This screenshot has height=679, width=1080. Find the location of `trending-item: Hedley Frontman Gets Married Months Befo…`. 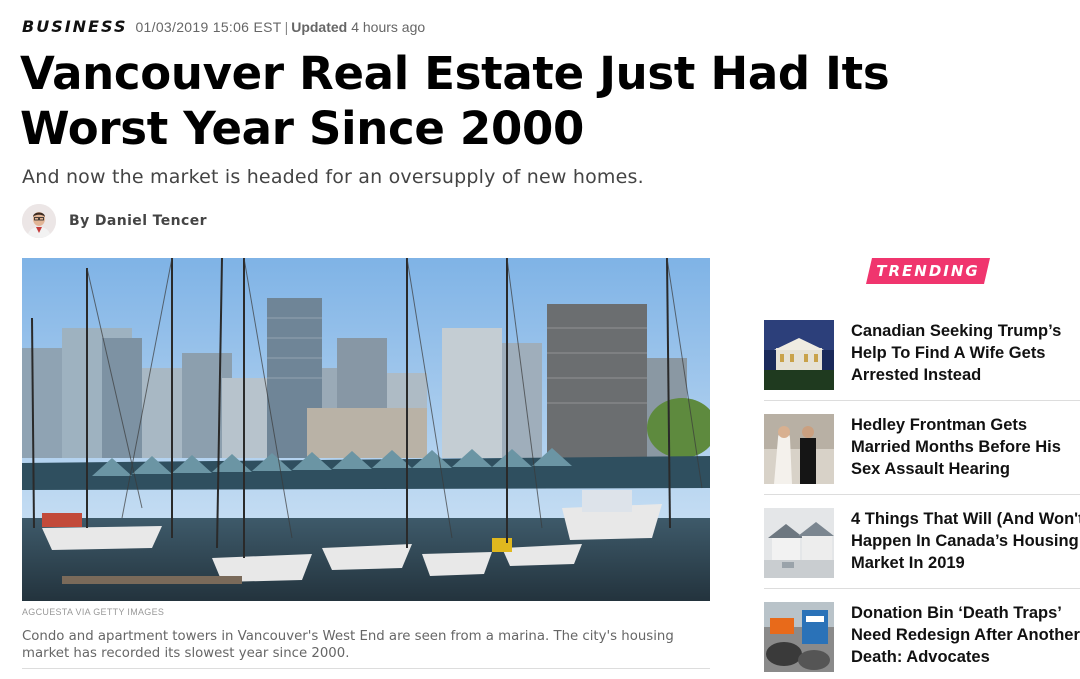

trending-item: Hedley Frontman Gets Married Months Befo… is located at coordinates (922, 451).